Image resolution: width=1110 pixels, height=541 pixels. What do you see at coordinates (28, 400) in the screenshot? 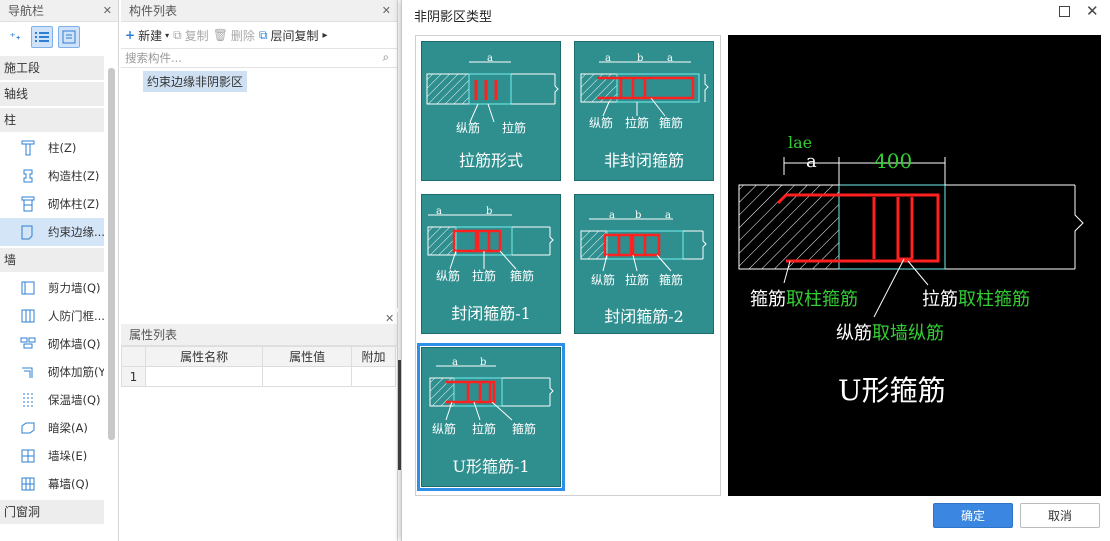
I see `insulation-wall-icon` at bounding box center [28, 400].